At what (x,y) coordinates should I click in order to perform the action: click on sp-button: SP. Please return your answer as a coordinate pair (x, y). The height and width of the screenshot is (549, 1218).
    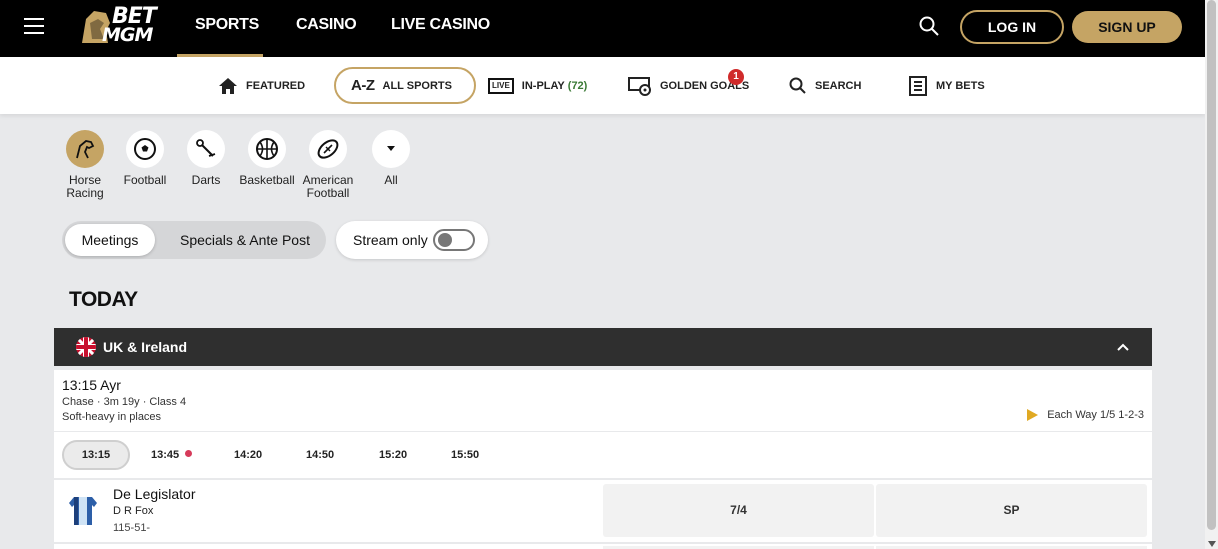
    Looking at the image, I should click on (1011, 510).